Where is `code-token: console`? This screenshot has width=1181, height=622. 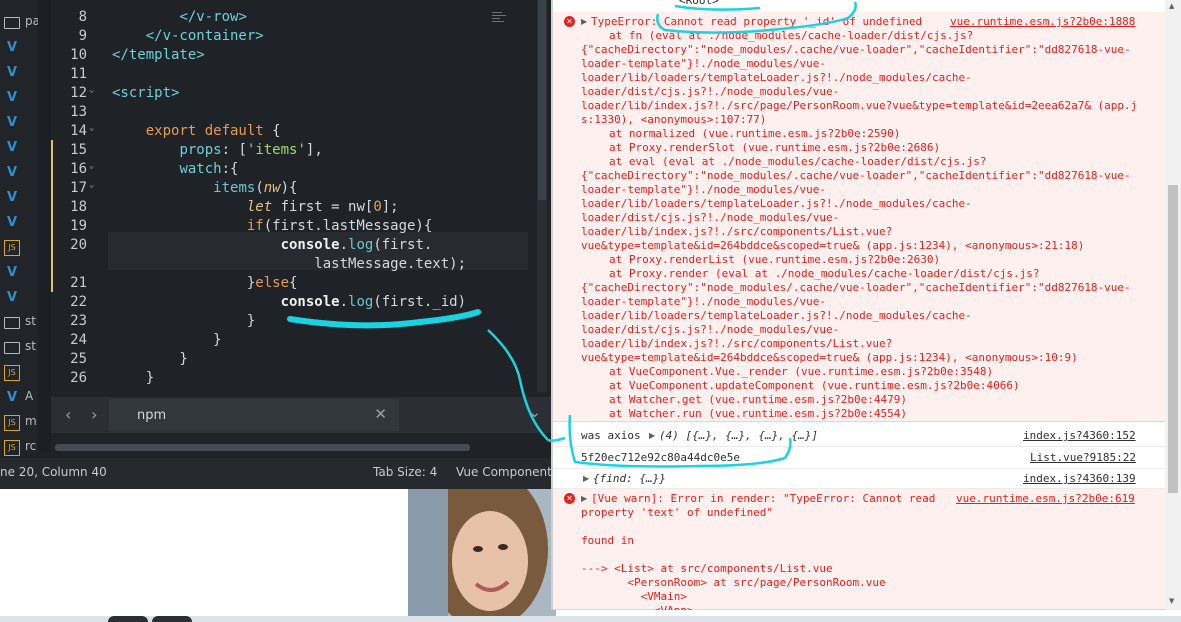
code-token: console is located at coordinates (310, 302).